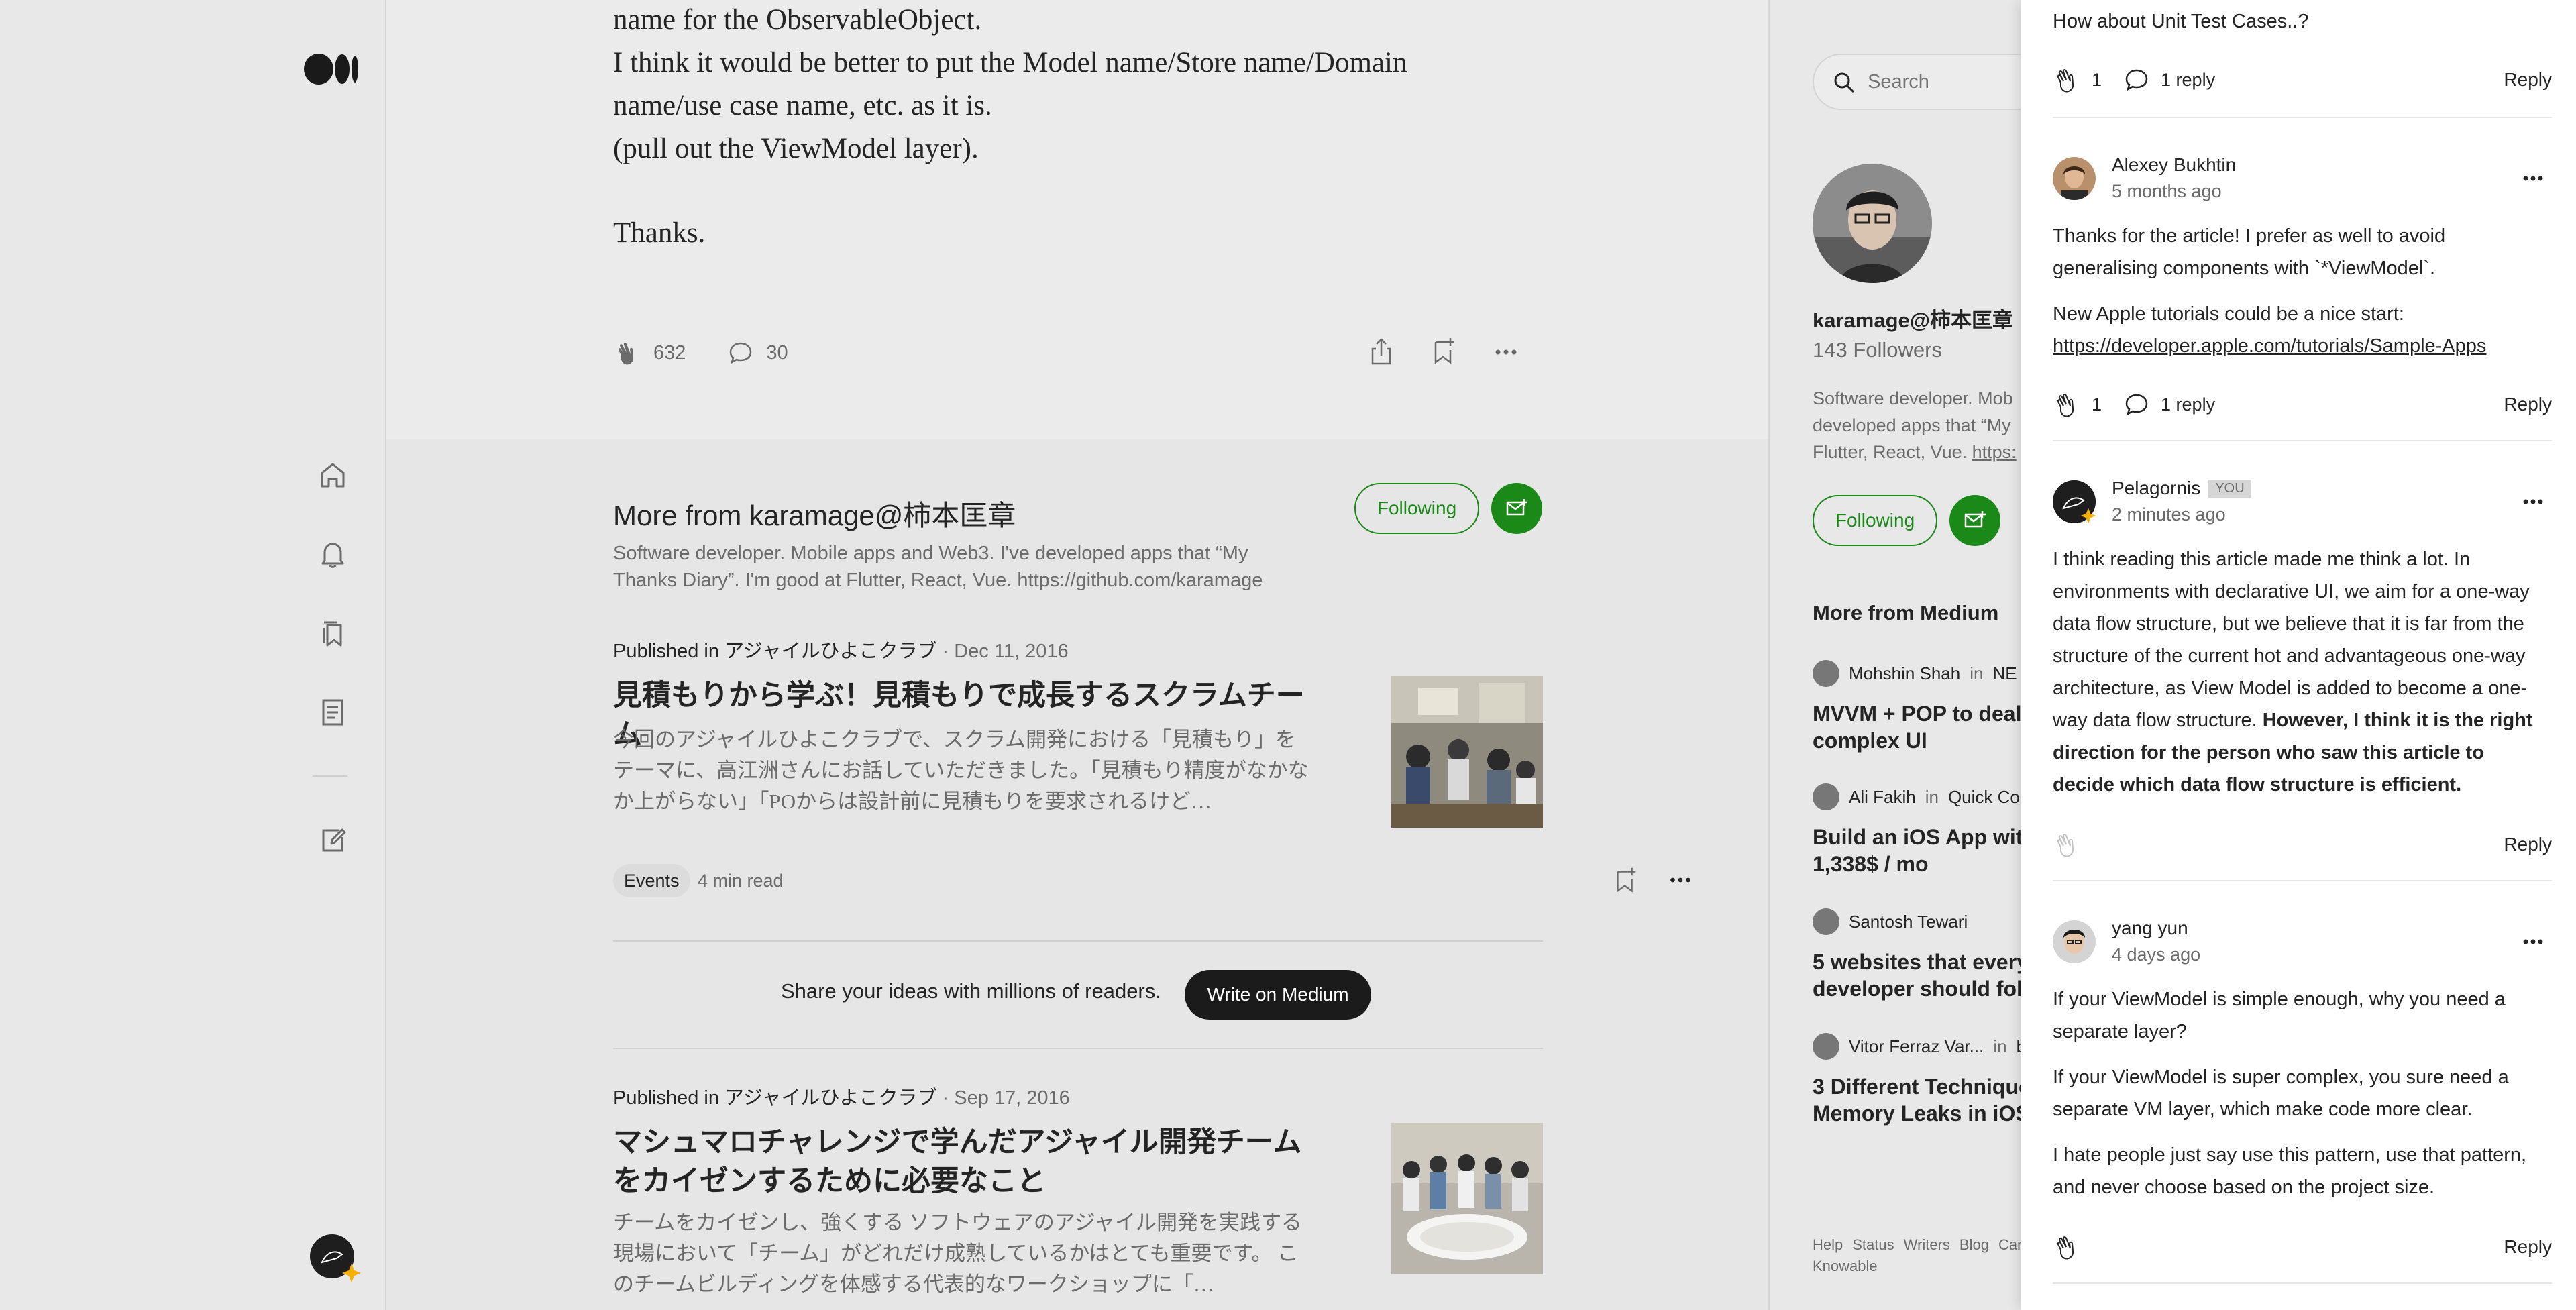  I want to click on post-date: · Sep 17, 2016, so click(1003, 1098).